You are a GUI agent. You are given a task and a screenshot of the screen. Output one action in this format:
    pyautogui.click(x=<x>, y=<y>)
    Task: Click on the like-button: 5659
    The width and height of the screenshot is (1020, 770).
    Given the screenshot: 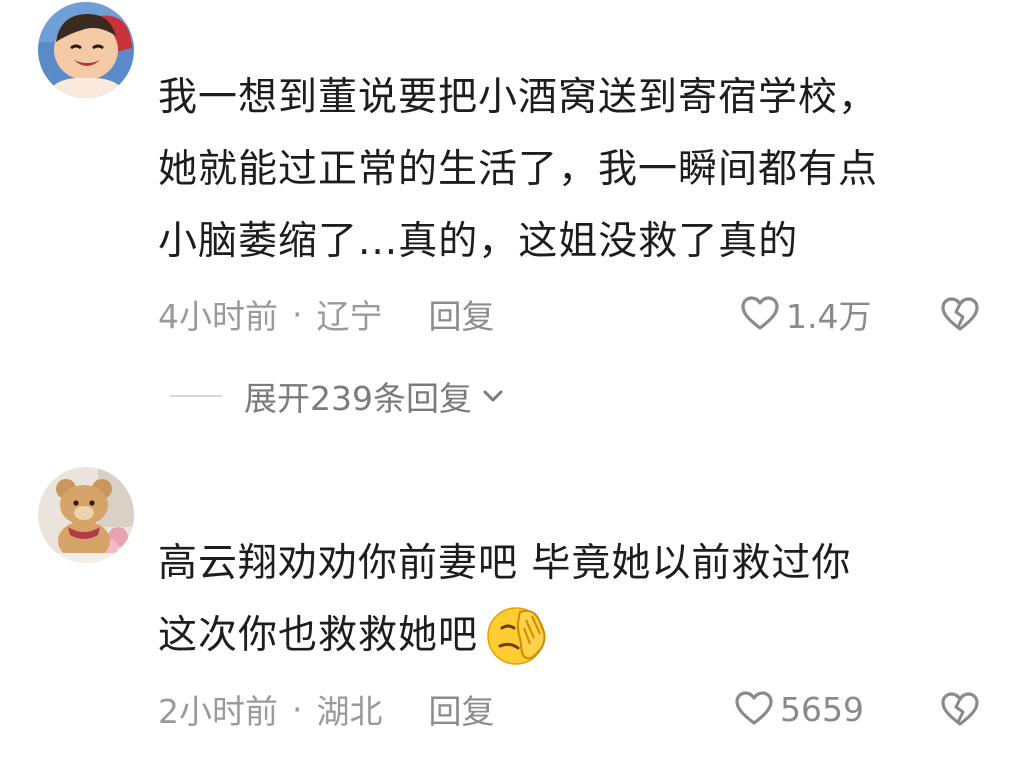 What is the action you would take?
    pyautogui.click(x=798, y=709)
    